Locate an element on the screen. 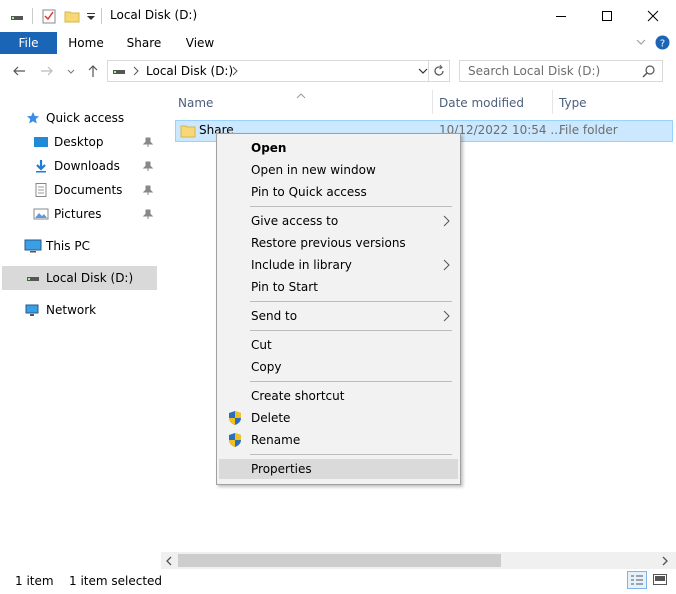  recent-locations-icon is located at coordinates (71, 73).